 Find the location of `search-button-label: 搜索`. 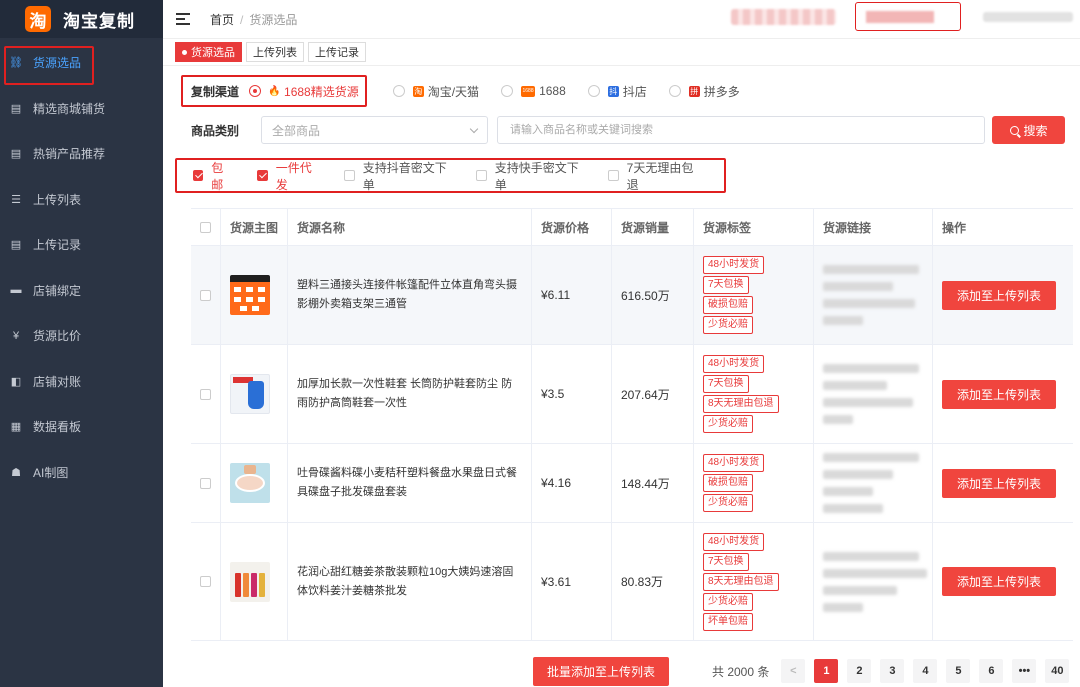

search-button-label: 搜索 is located at coordinates (1035, 130).